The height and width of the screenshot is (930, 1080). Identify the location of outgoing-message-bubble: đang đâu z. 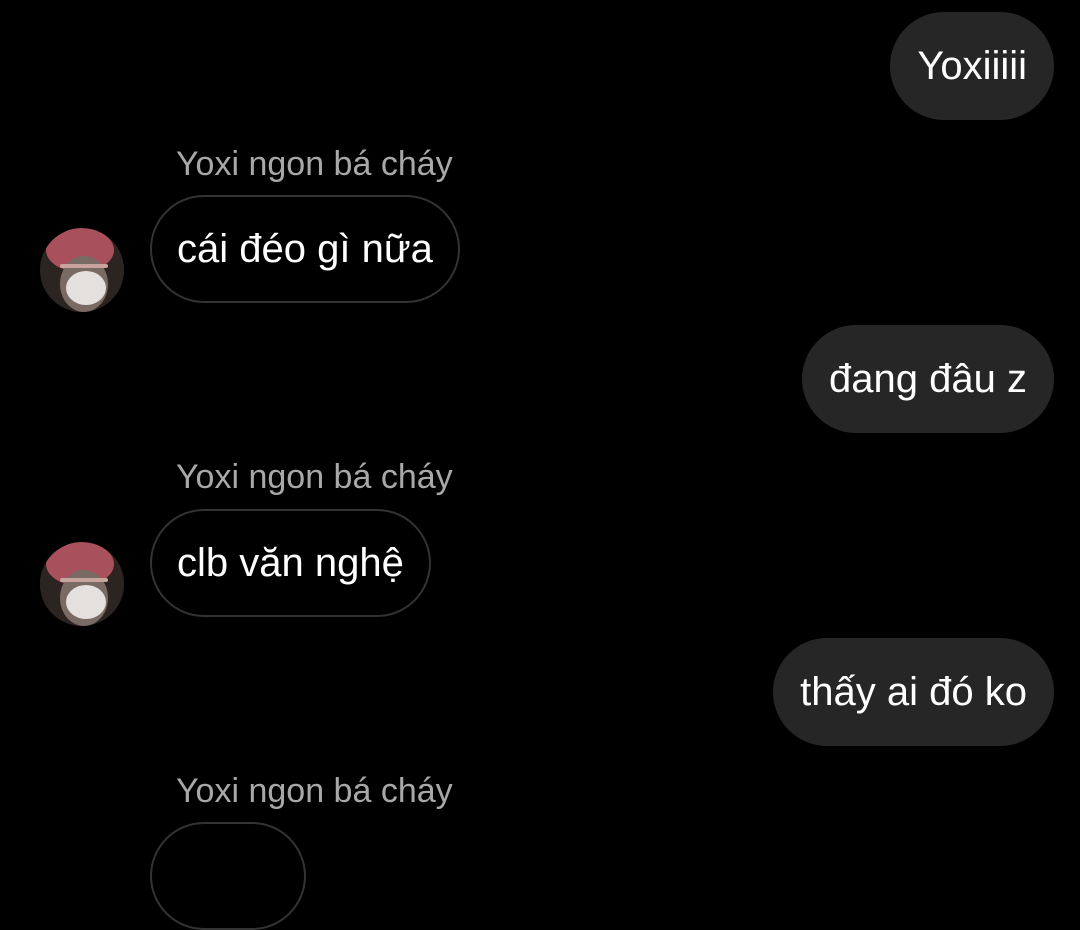
(928, 379).